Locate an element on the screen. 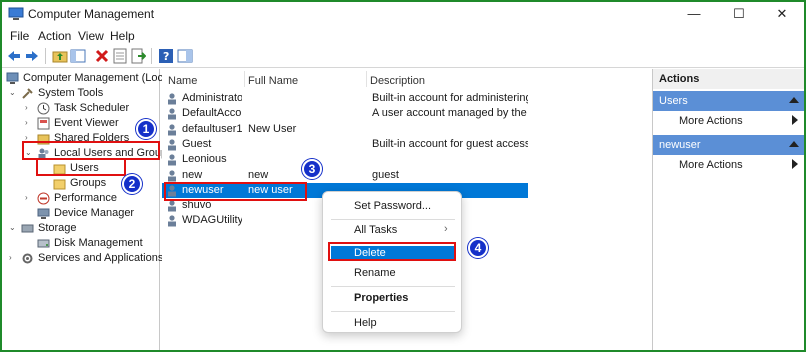  step-badge-2: 2 is located at coordinates (132, 184).